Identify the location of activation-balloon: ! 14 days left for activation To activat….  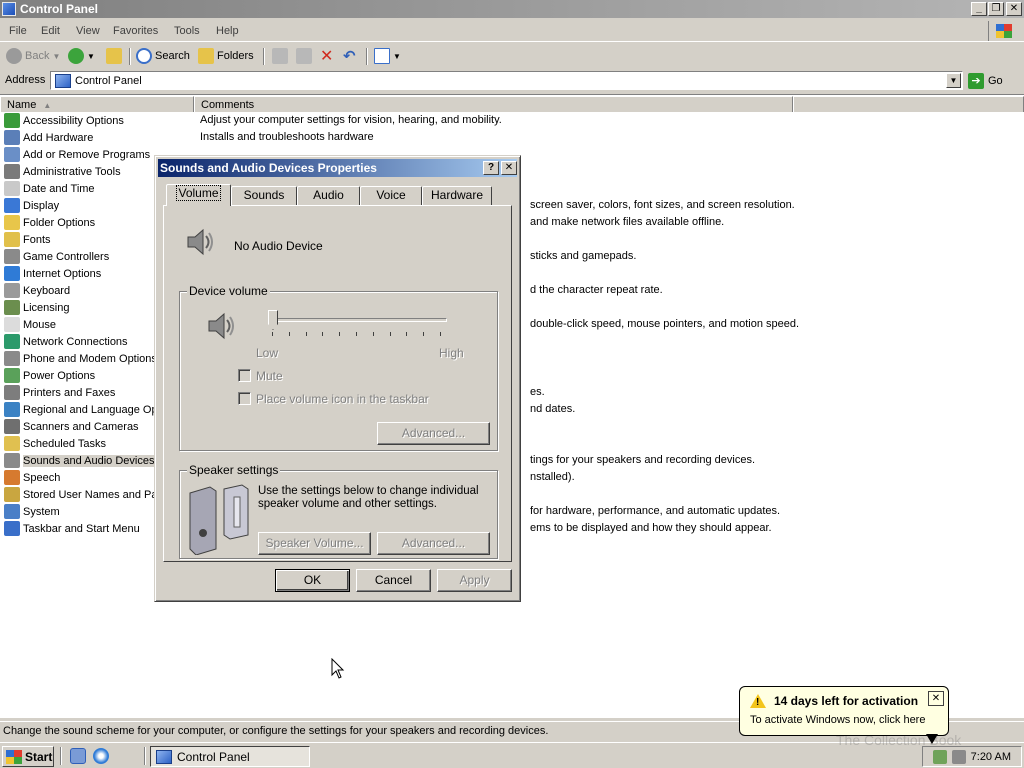
(844, 711).